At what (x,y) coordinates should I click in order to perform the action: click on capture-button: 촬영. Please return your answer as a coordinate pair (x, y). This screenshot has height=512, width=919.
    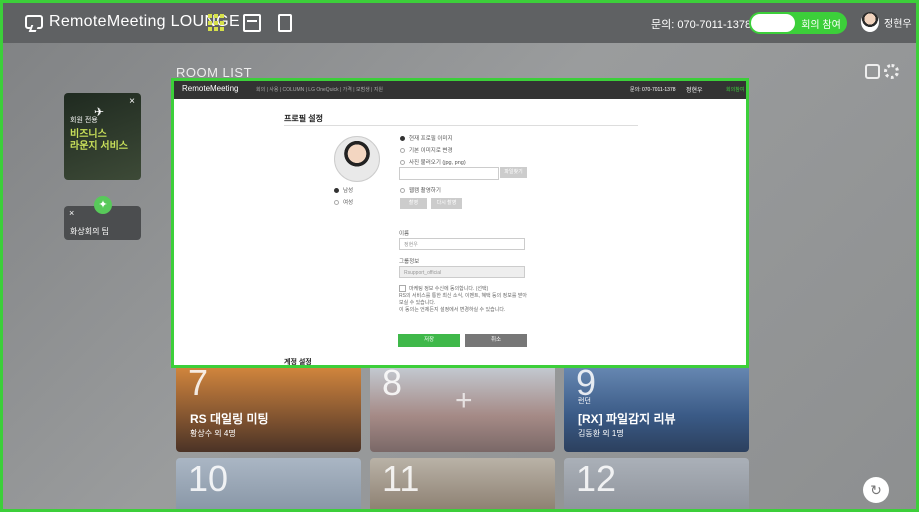
    Looking at the image, I should click on (413, 203).